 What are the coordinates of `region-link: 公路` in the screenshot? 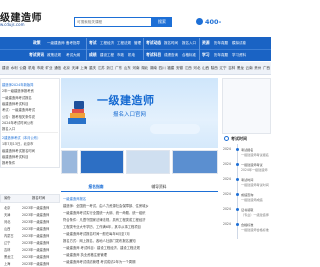 It's located at (22, 68).